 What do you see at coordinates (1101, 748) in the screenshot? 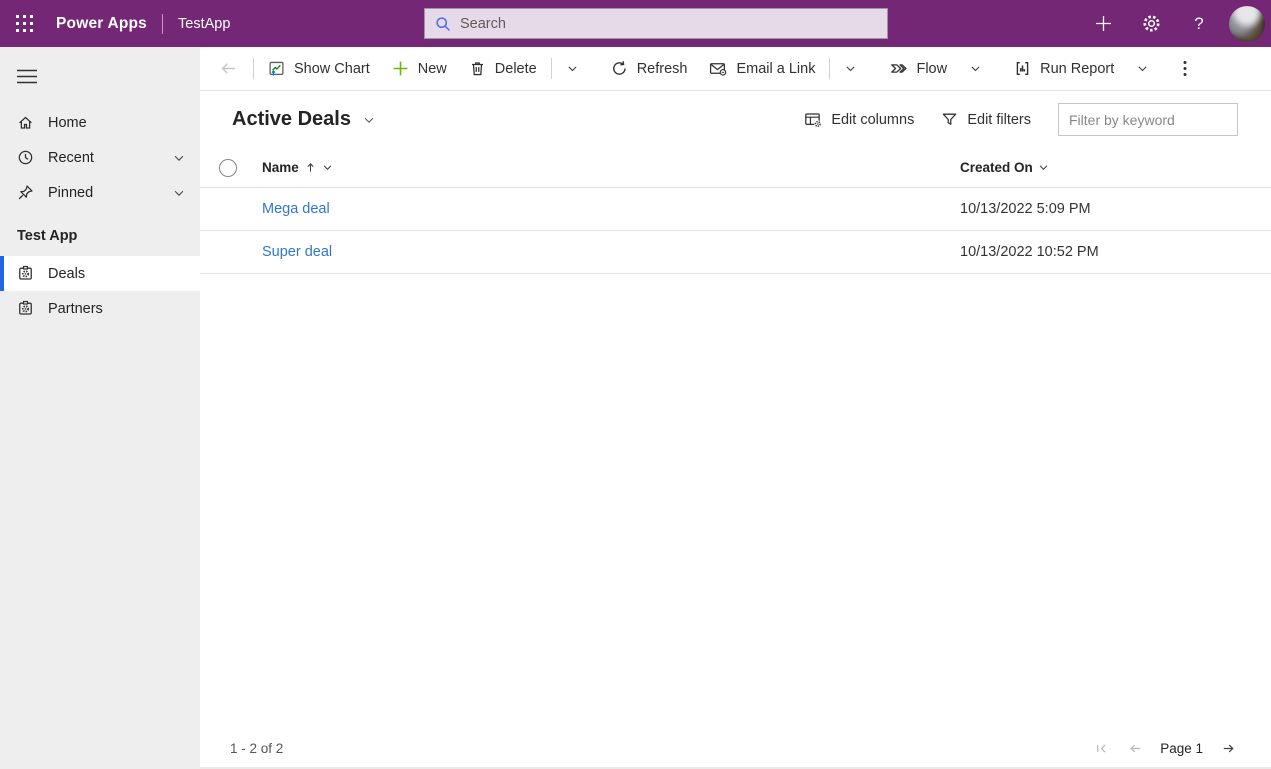
I see `first-page-icon` at bounding box center [1101, 748].